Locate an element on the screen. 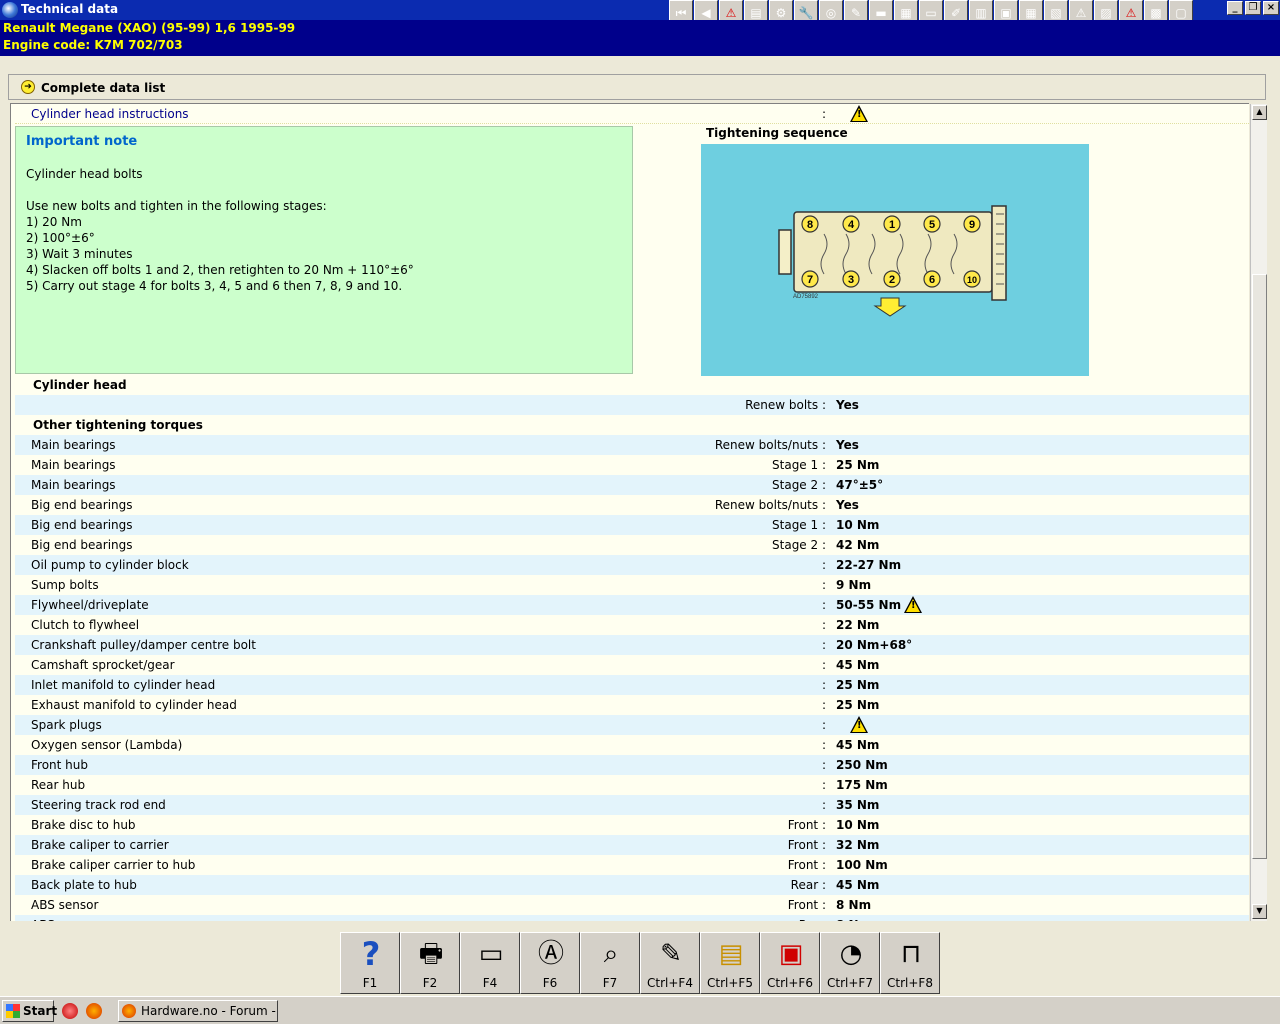 The height and width of the screenshot is (1024, 1280). start-label: Start is located at coordinates (40, 1011).